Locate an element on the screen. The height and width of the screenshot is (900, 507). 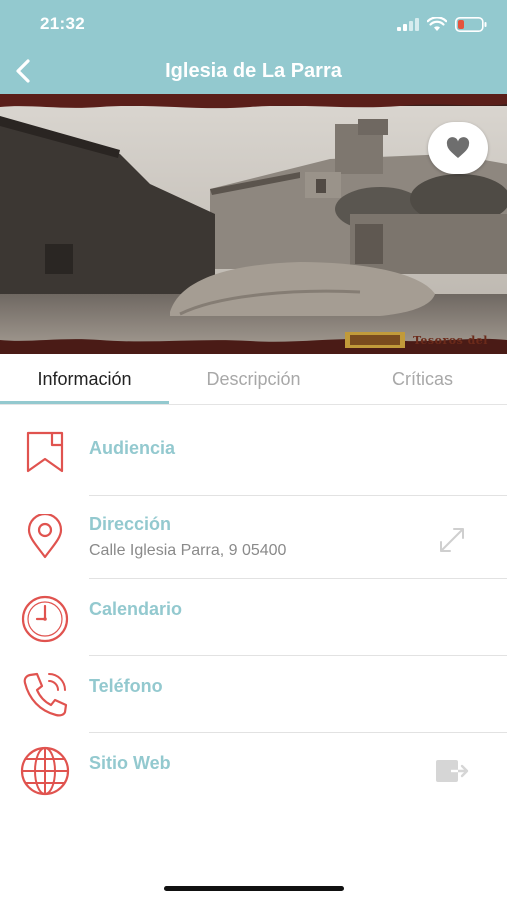
page-title: Iglesia de La Parra is located at coordinates (253, 71).